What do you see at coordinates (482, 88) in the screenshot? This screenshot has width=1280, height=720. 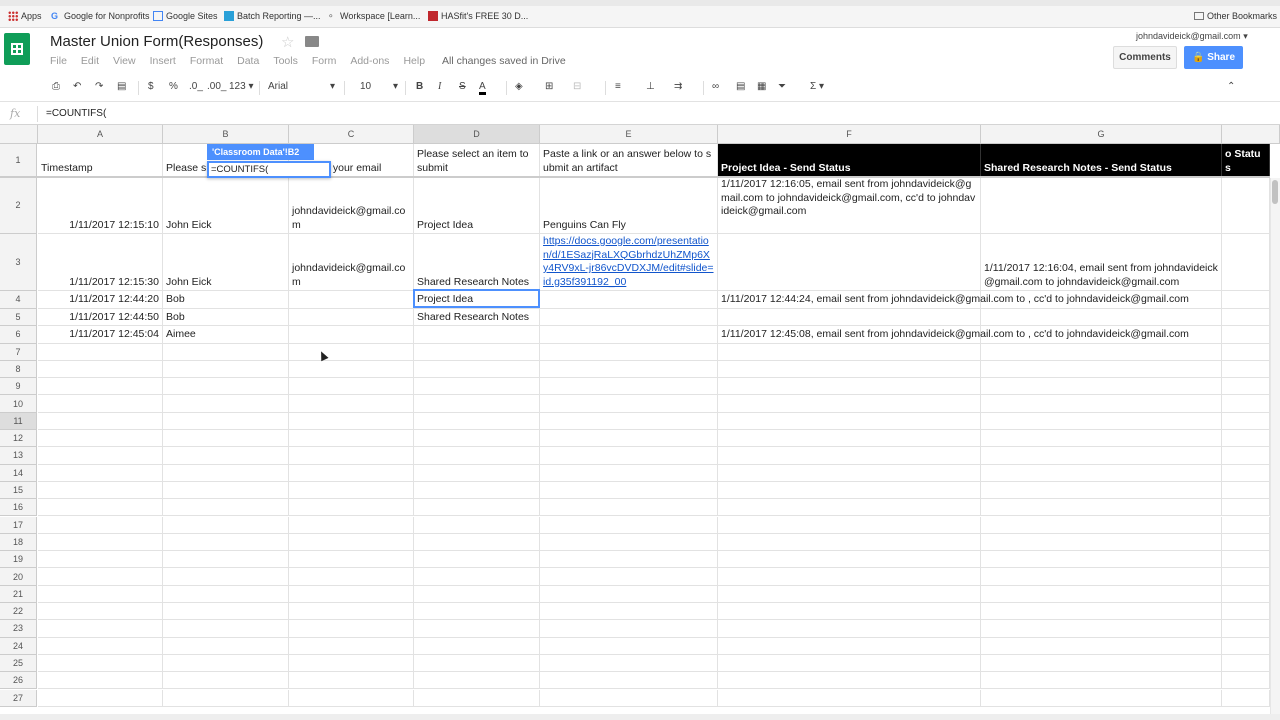 I see `text-color-button: A` at bounding box center [482, 88].